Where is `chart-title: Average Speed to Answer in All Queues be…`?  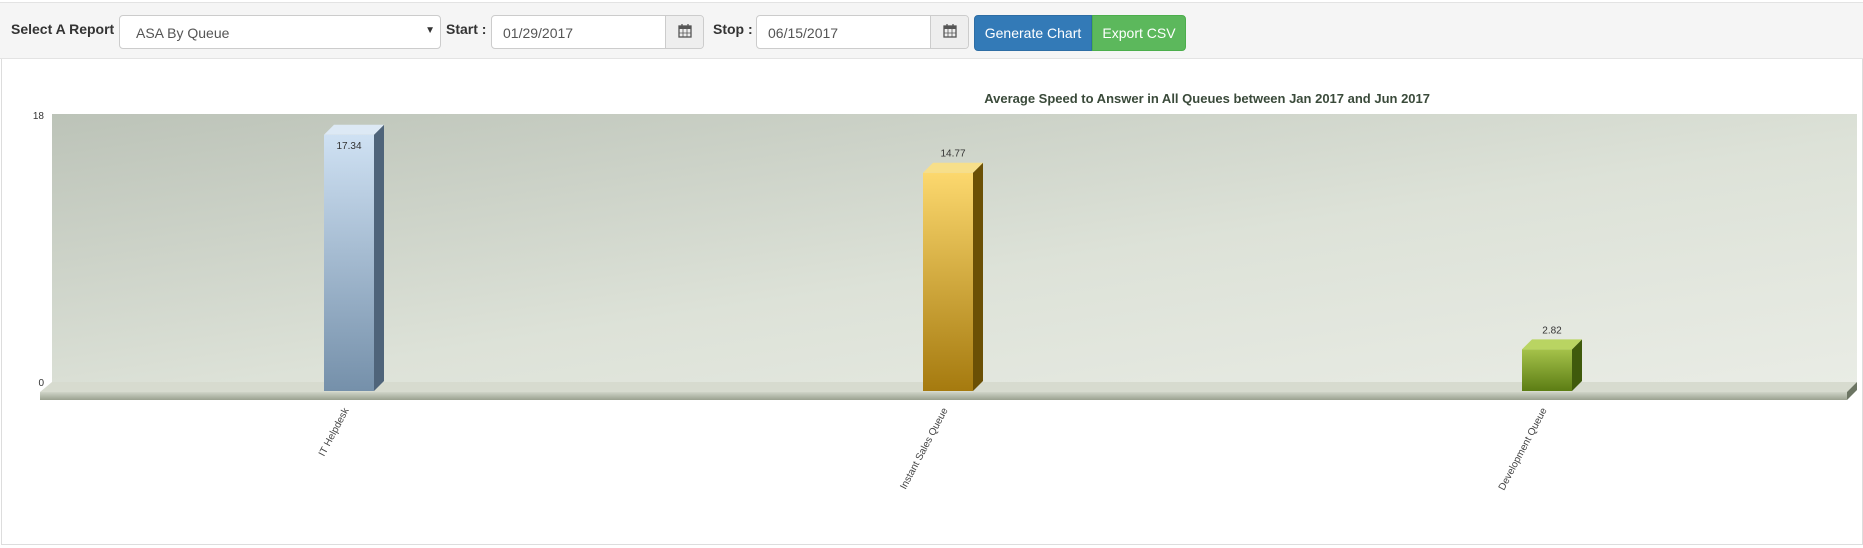 chart-title: Average Speed to Answer in All Queues be… is located at coordinates (715, 98).